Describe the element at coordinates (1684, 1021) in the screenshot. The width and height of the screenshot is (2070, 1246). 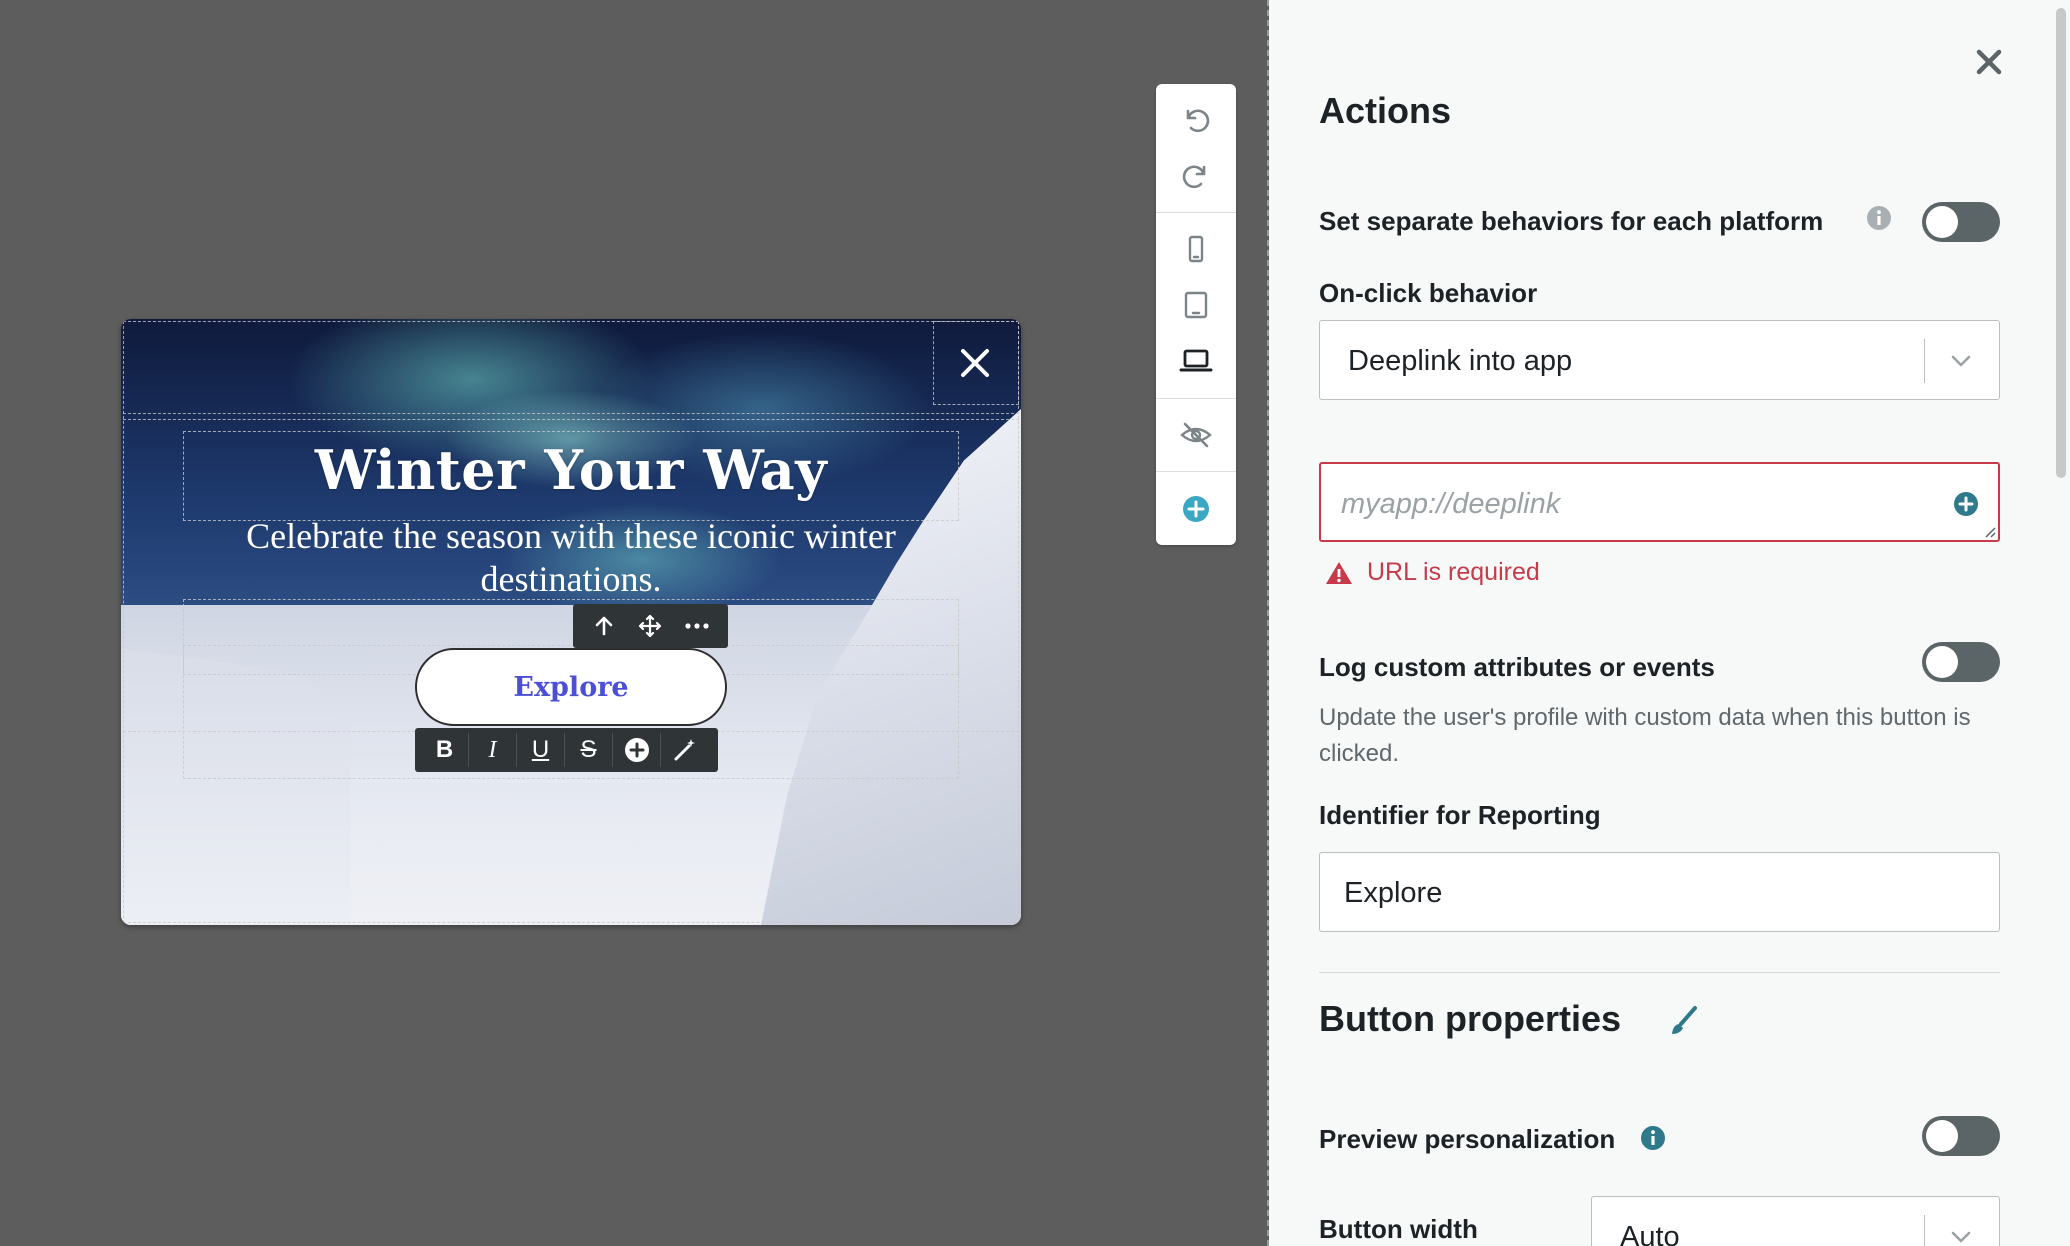
I see `brush-icon` at that location.